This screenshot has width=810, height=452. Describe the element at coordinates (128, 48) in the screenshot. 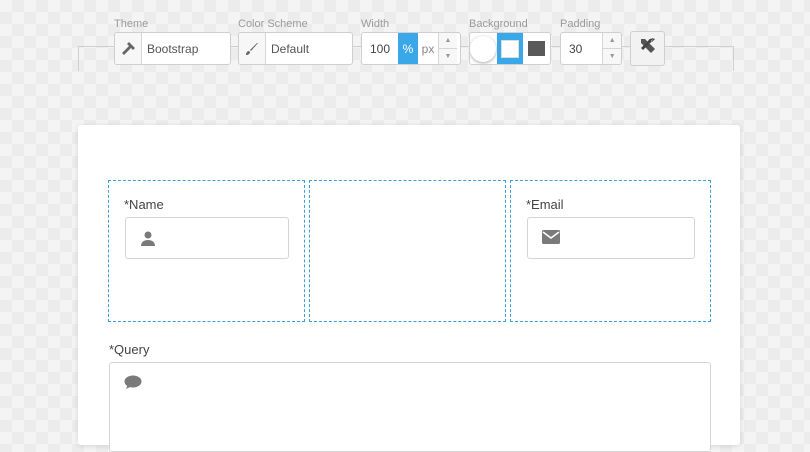

I see `hammer-icon` at that location.